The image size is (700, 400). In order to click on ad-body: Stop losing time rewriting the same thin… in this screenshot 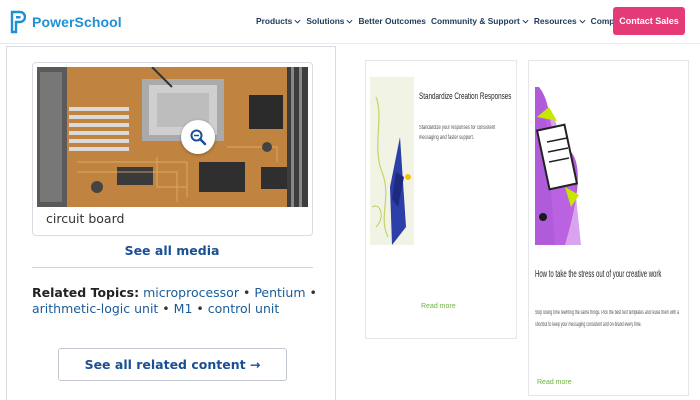, I will do `click(607, 319)`.